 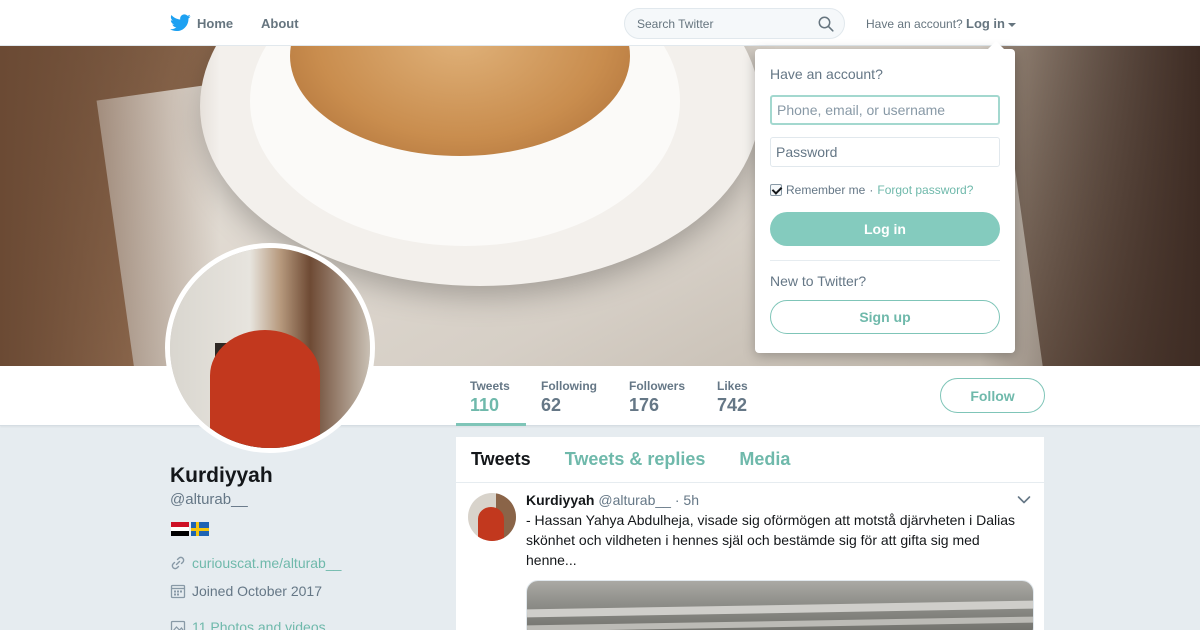 What do you see at coordinates (657, 386) in the screenshot?
I see `stat-label: Followers` at bounding box center [657, 386].